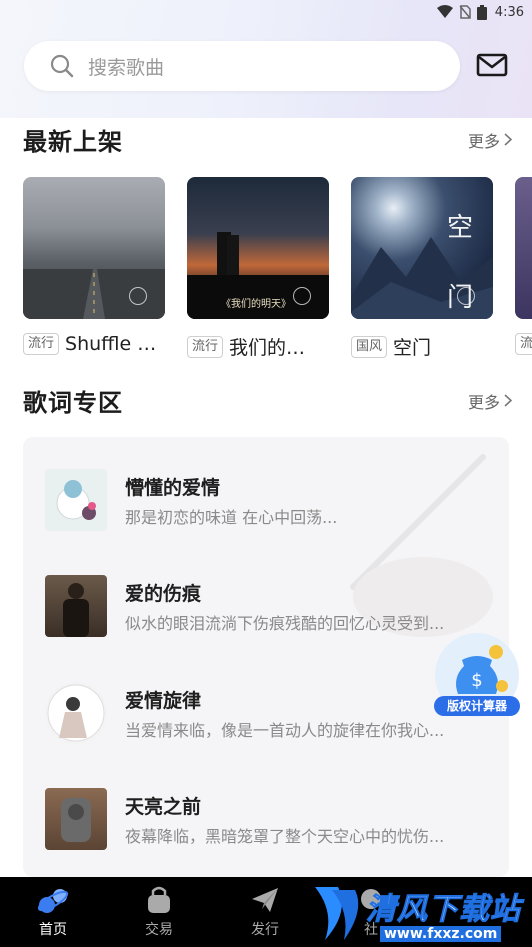 This screenshot has width=532, height=947. I want to click on album-cover: 空门, so click(422, 248).